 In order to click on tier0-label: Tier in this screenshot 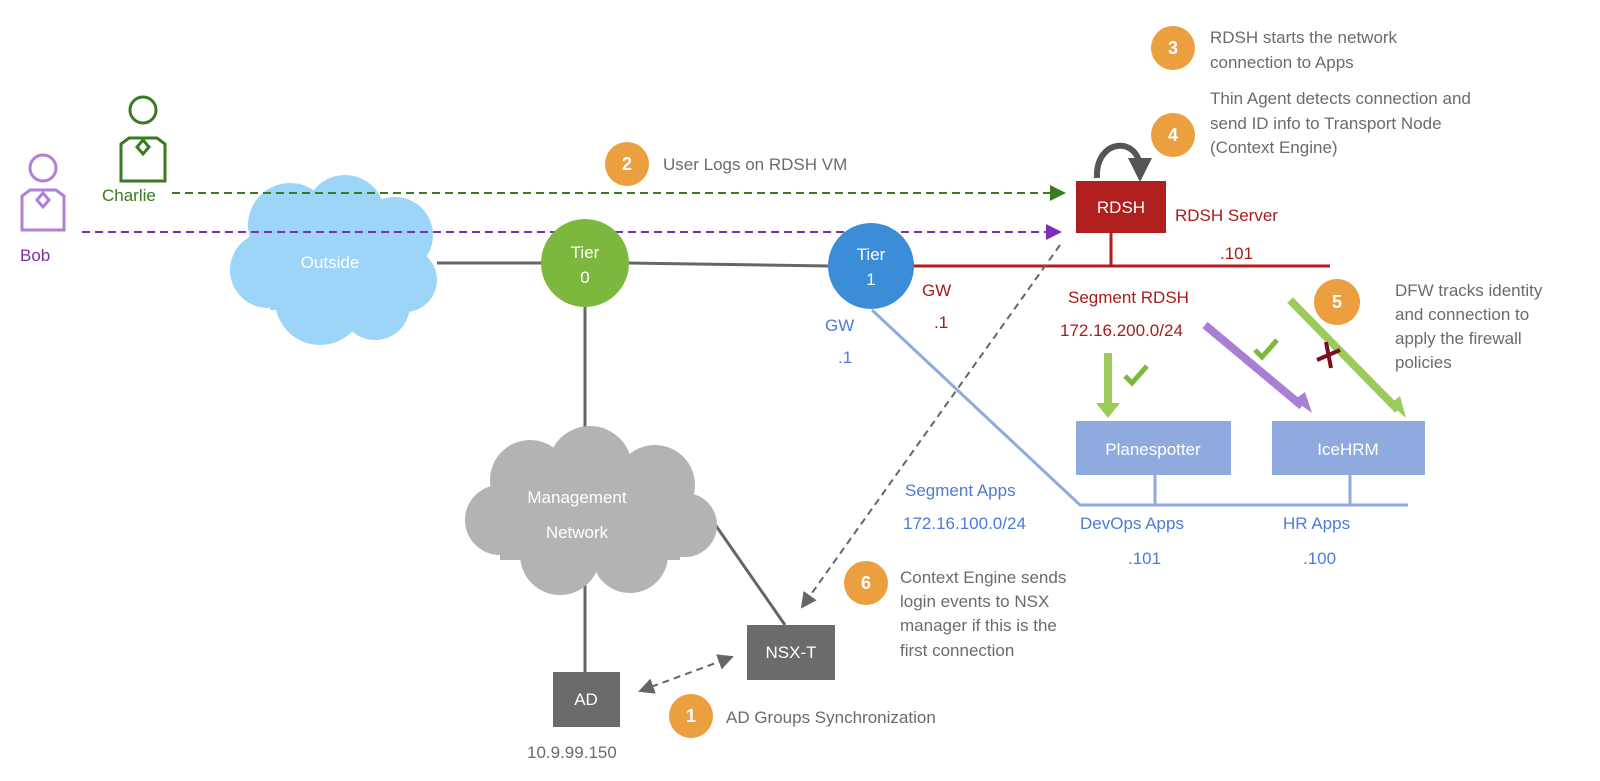, I will do `click(585, 252)`.